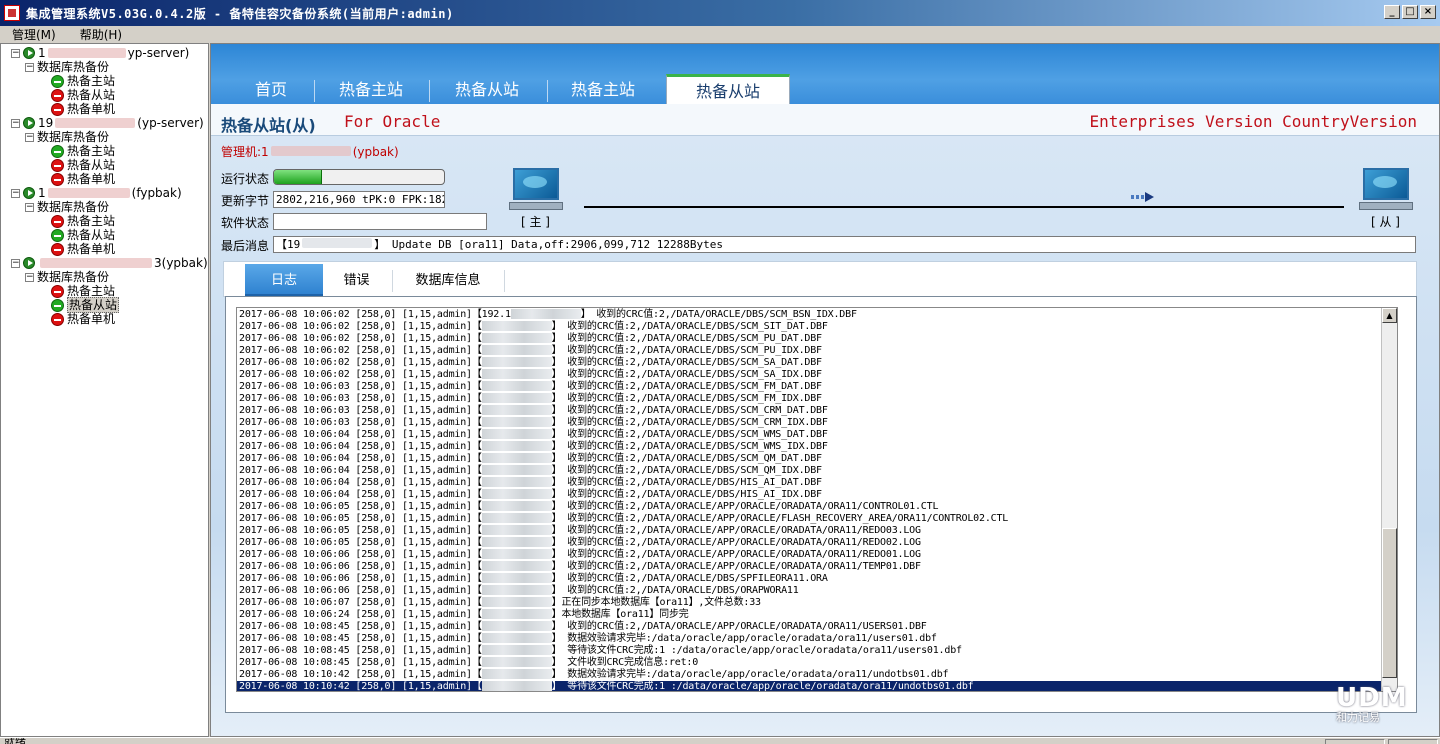 The image size is (1440, 744). I want to click on scroll-thumb, so click(1389, 603).